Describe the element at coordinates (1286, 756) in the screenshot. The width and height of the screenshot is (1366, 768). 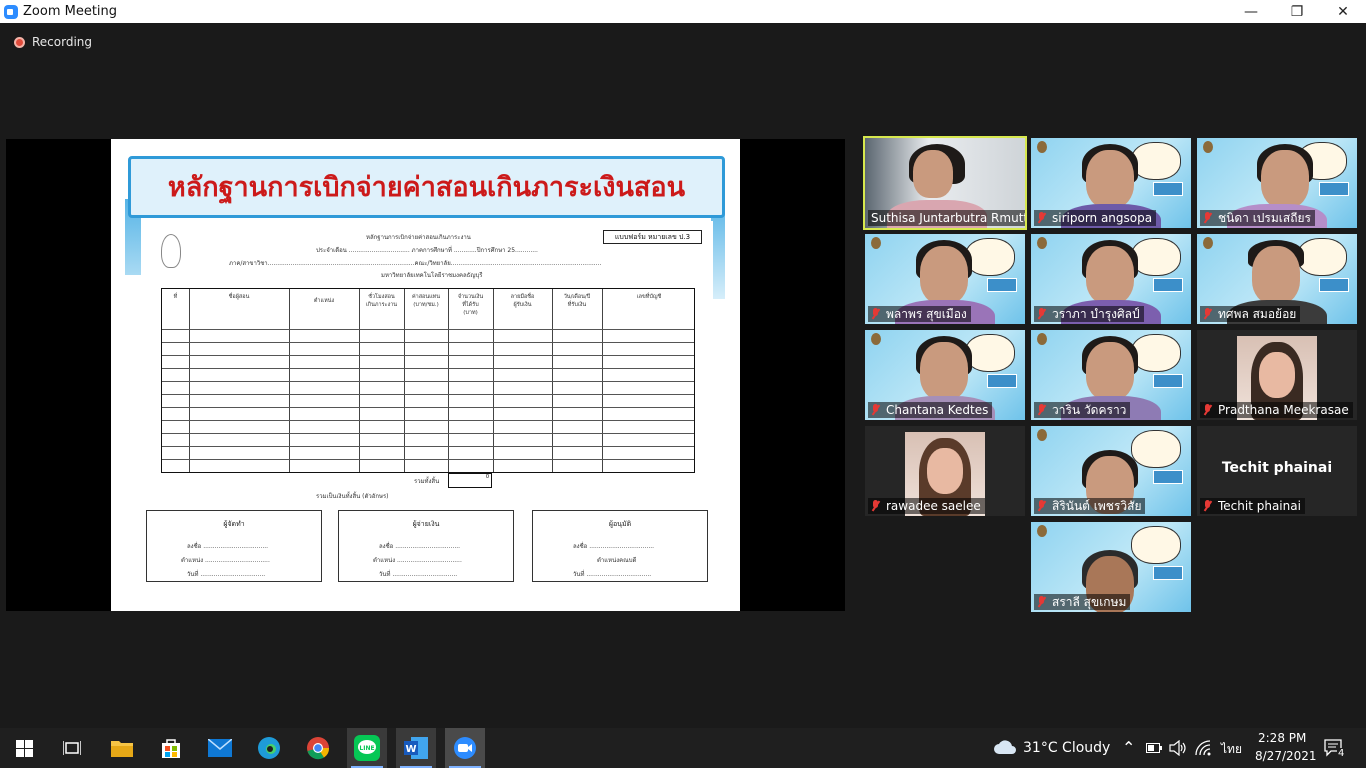
I see `clock-date: 8/27/2021` at that location.